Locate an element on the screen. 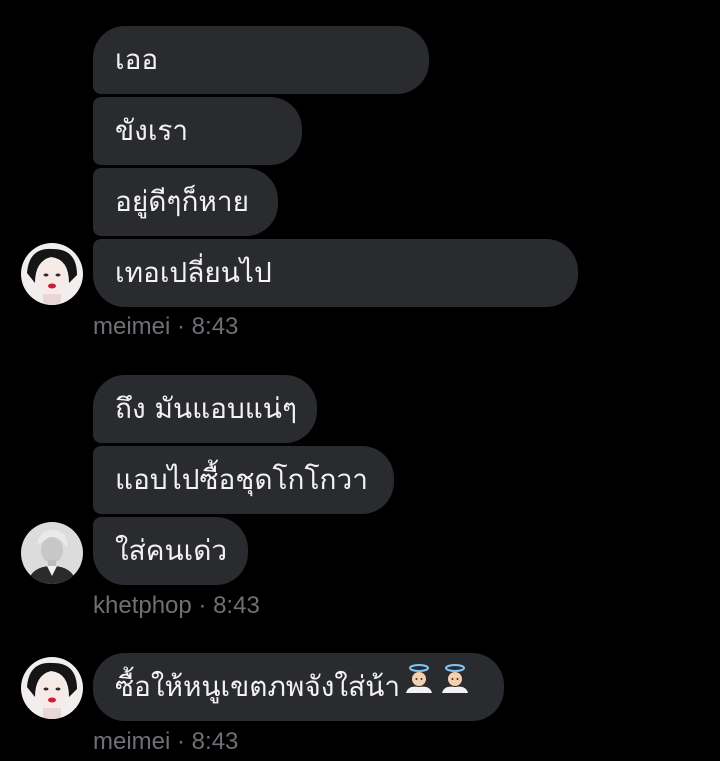 The width and height of the screenshot is (720, 761). message-bubble: เทอเปลี่ยนไป is located at coordinates (335, 273).